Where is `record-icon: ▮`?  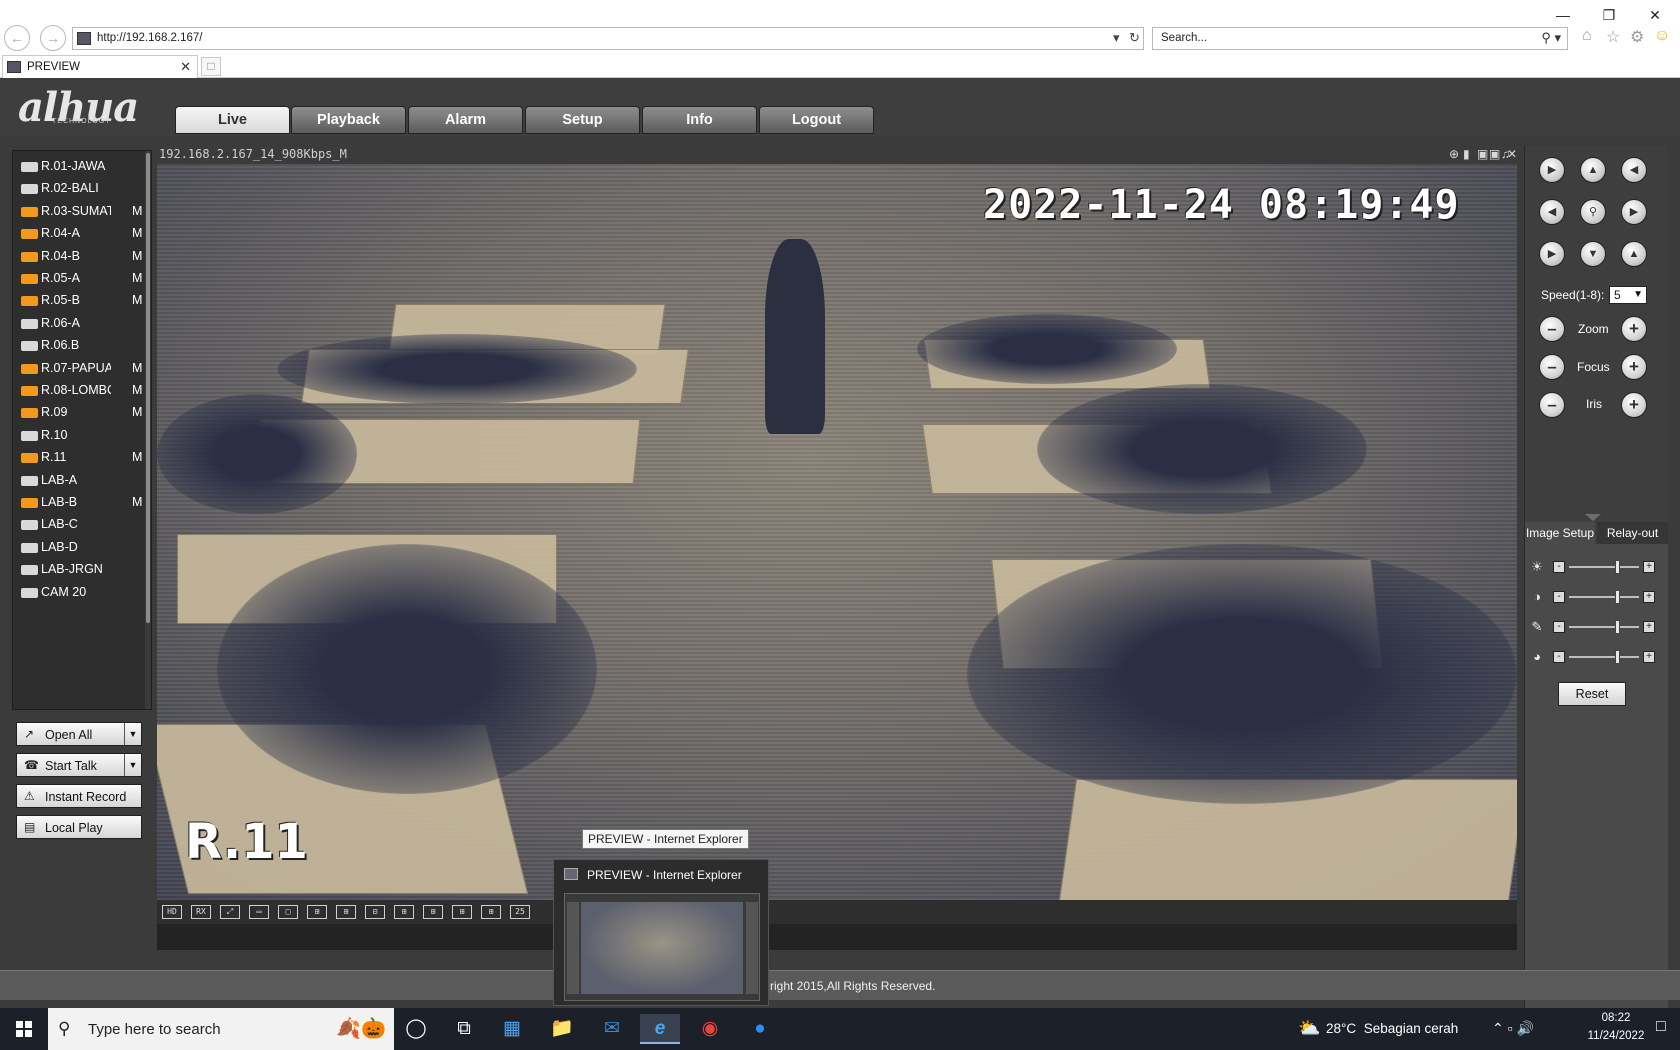
record-icon: ▮ is located at coordinates (1466, 154).